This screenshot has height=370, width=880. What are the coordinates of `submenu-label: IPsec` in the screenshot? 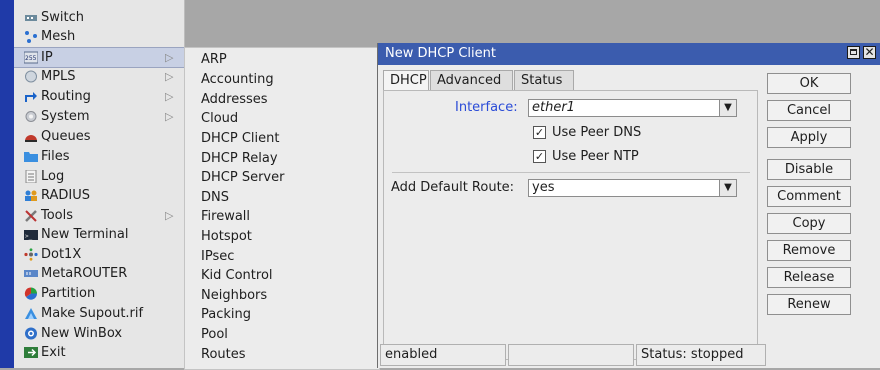 It's located at (218, 256).